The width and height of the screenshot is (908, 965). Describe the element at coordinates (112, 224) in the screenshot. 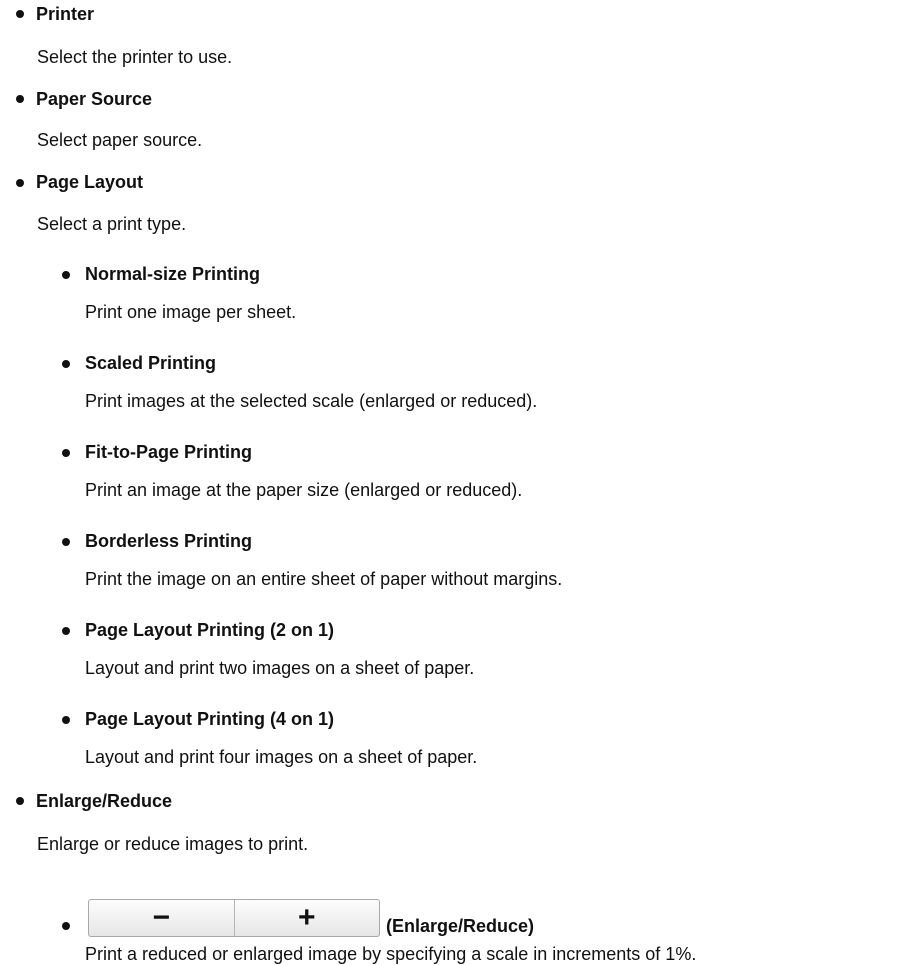

I see `page-layout-description: Select a print type.` at that location.